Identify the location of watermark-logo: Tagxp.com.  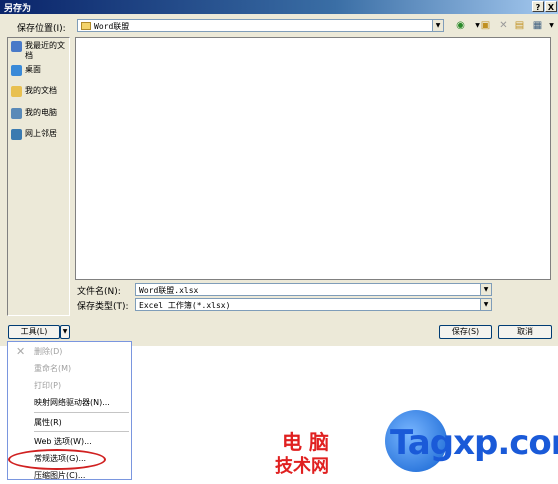
(474, 443).